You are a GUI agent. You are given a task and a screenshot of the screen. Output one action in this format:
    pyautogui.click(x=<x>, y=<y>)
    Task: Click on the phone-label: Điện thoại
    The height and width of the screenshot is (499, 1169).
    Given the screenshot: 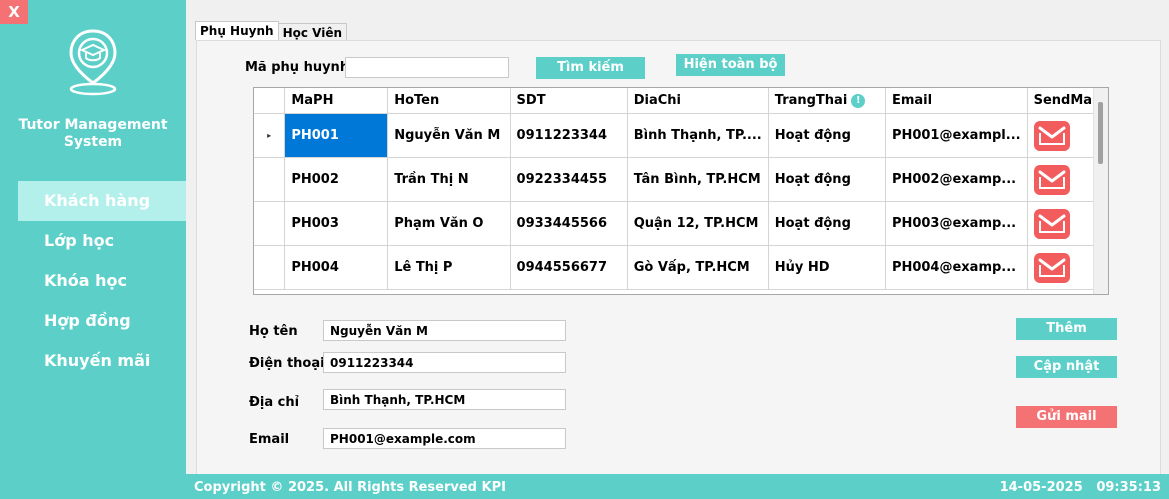 What is the action you would take?
    pyautogui.click(x=287, y=363)
    